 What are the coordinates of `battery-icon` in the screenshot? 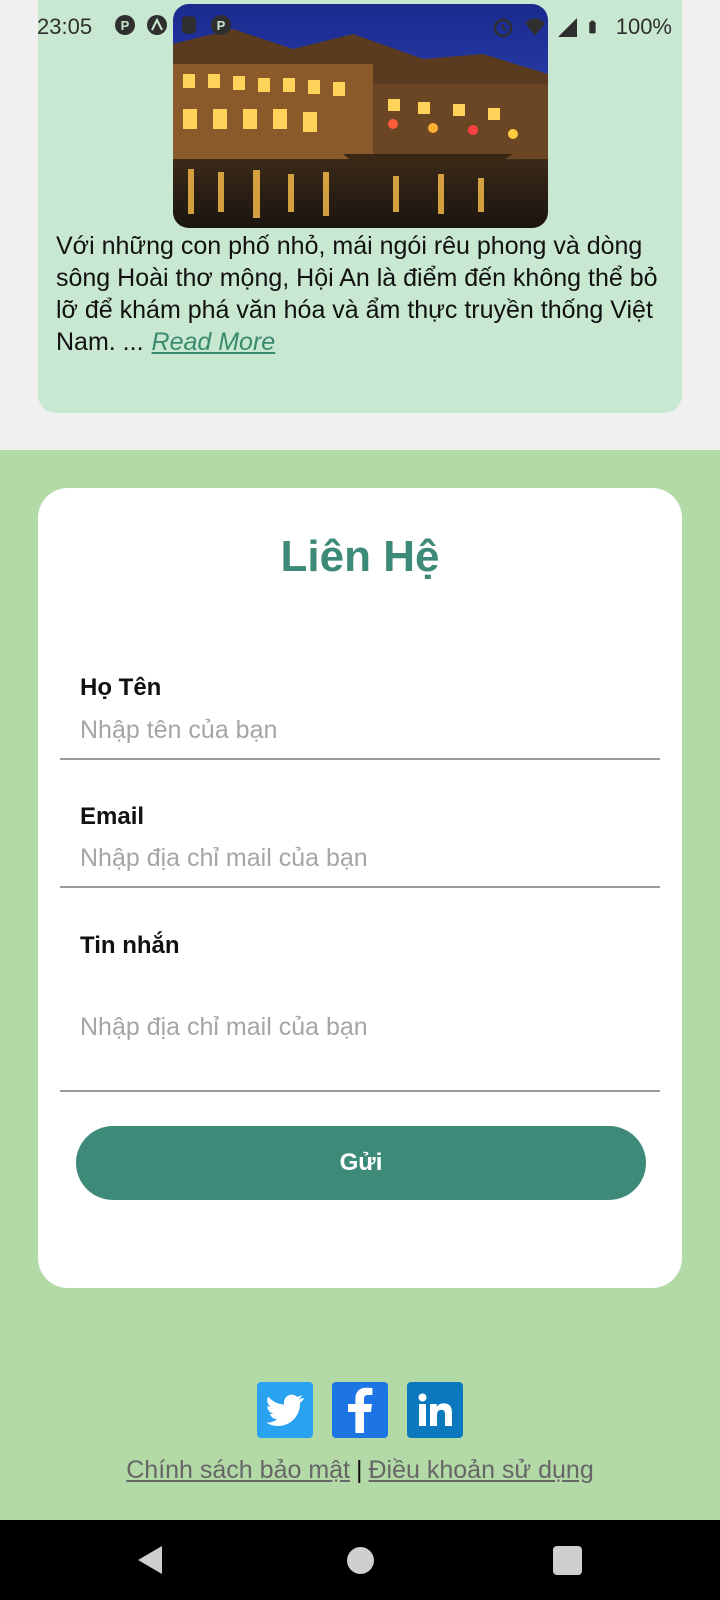 It's located at (592, 27).